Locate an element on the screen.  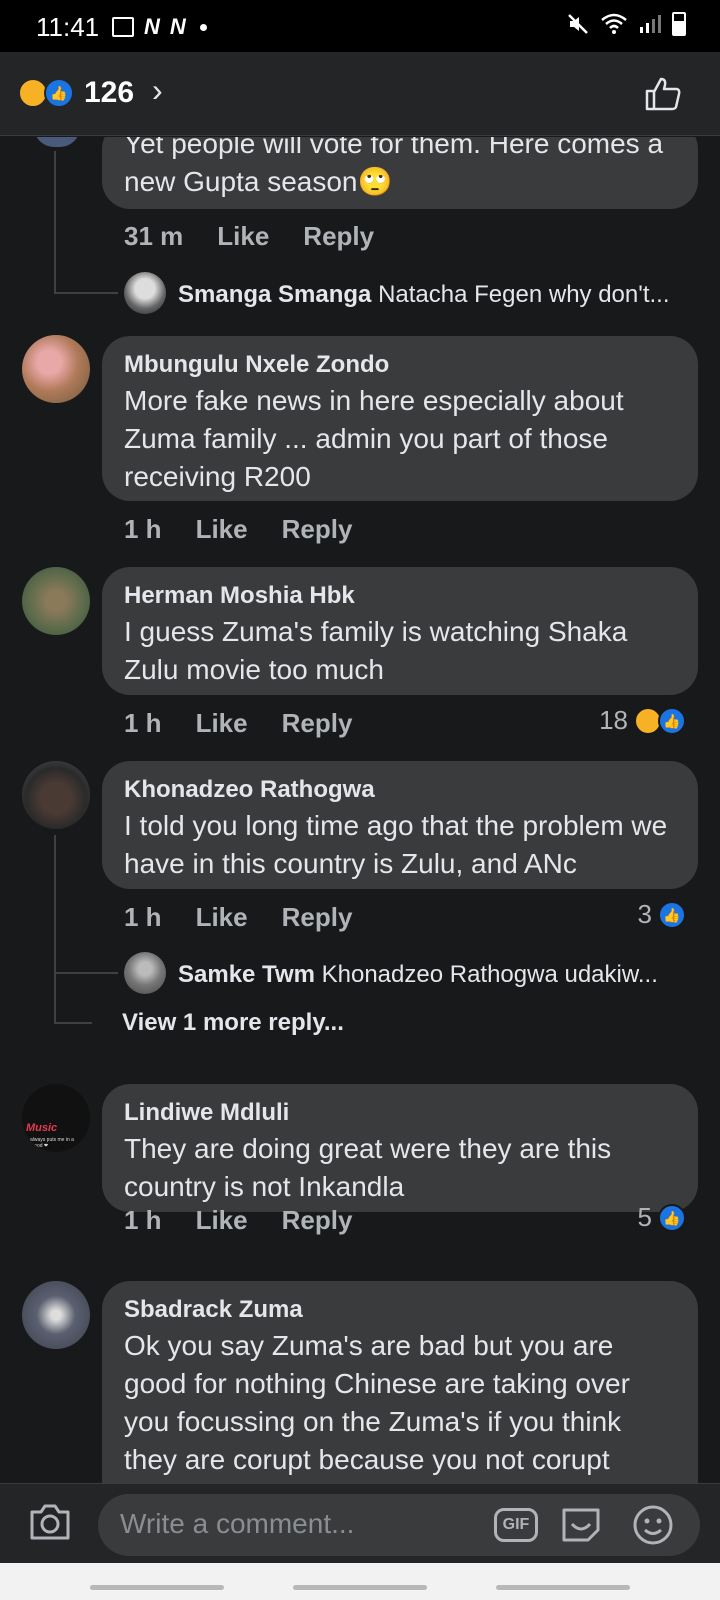
comment-time: 31 m is located at coordinates (153, 236).